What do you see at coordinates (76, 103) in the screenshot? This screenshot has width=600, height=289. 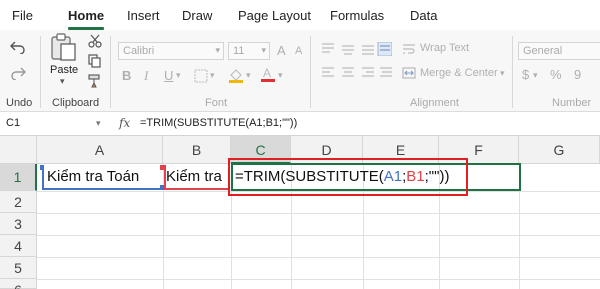 I see `clipboard-group-label: Clipboard` at bounding box center [76, 103].